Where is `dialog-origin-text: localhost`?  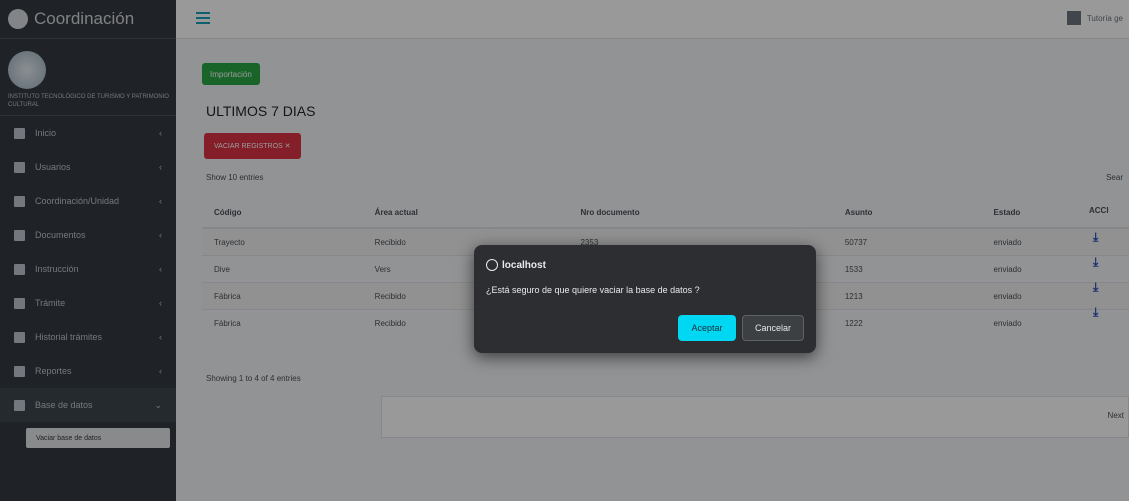
dialog-origin-text: localhost is located at coordinates (524, 265).